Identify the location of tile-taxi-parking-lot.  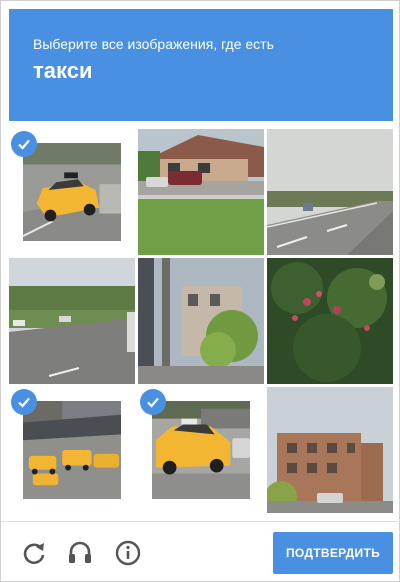
(72, 450).